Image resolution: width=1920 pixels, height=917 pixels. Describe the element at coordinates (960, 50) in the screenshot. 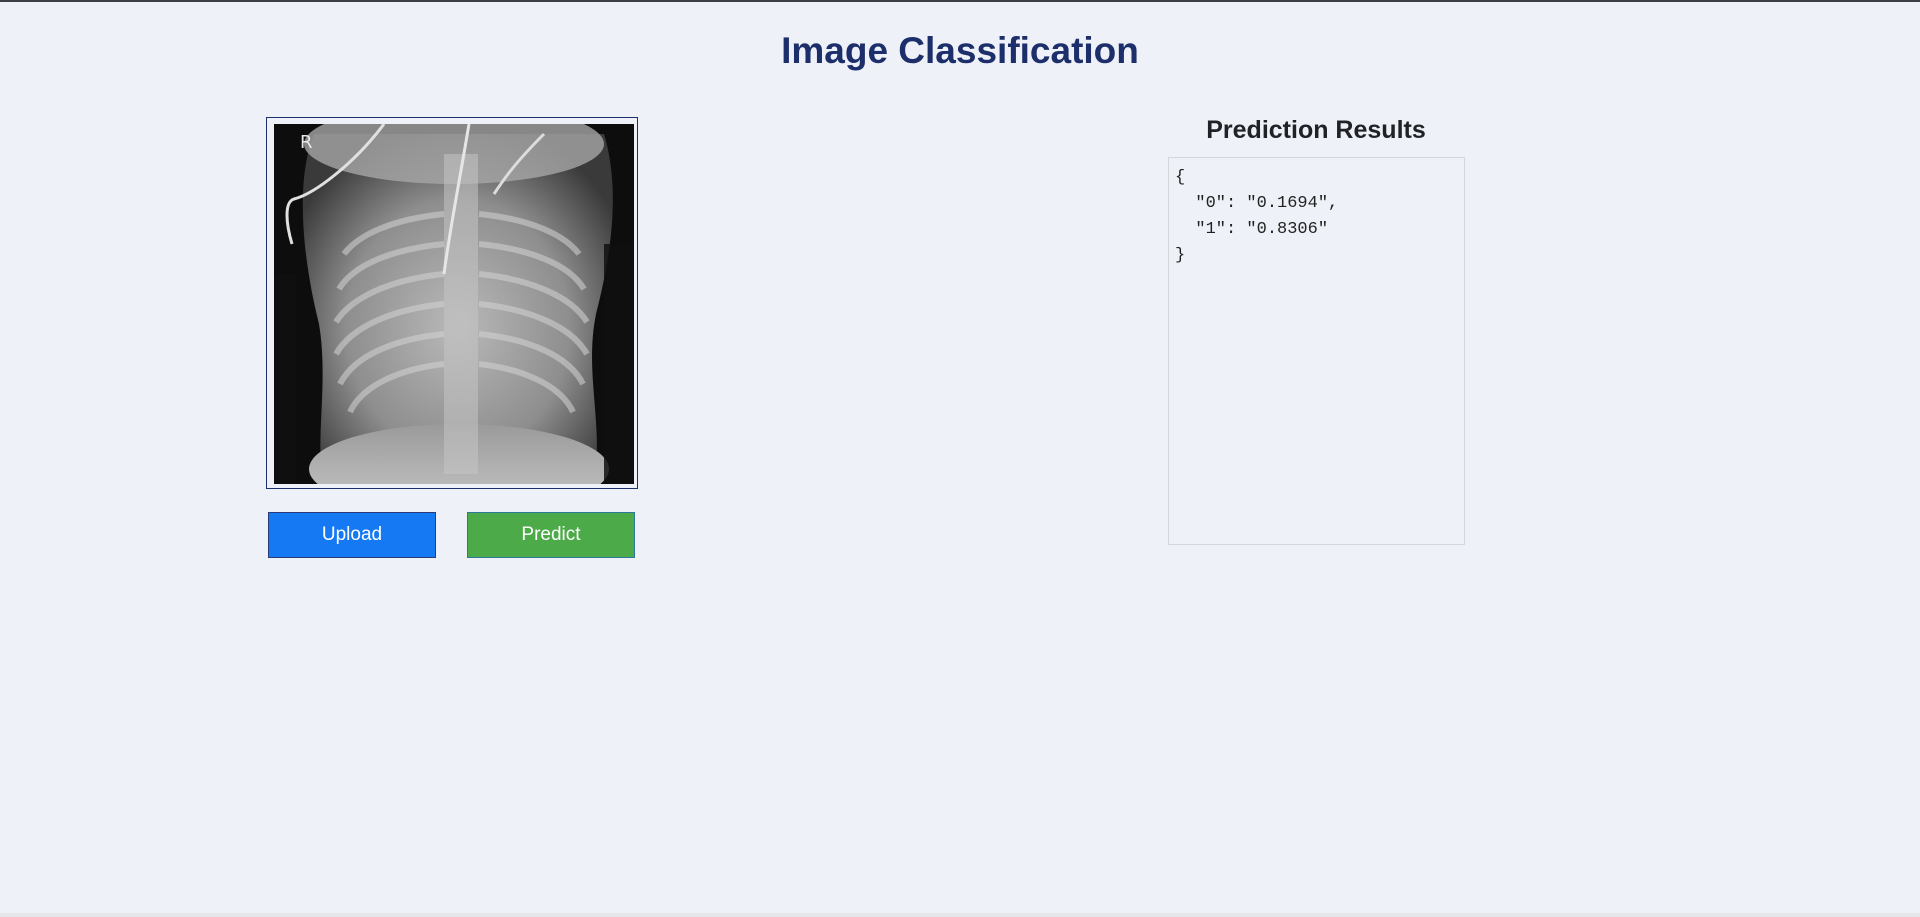

I see `page-title: Image Classification` at that location.